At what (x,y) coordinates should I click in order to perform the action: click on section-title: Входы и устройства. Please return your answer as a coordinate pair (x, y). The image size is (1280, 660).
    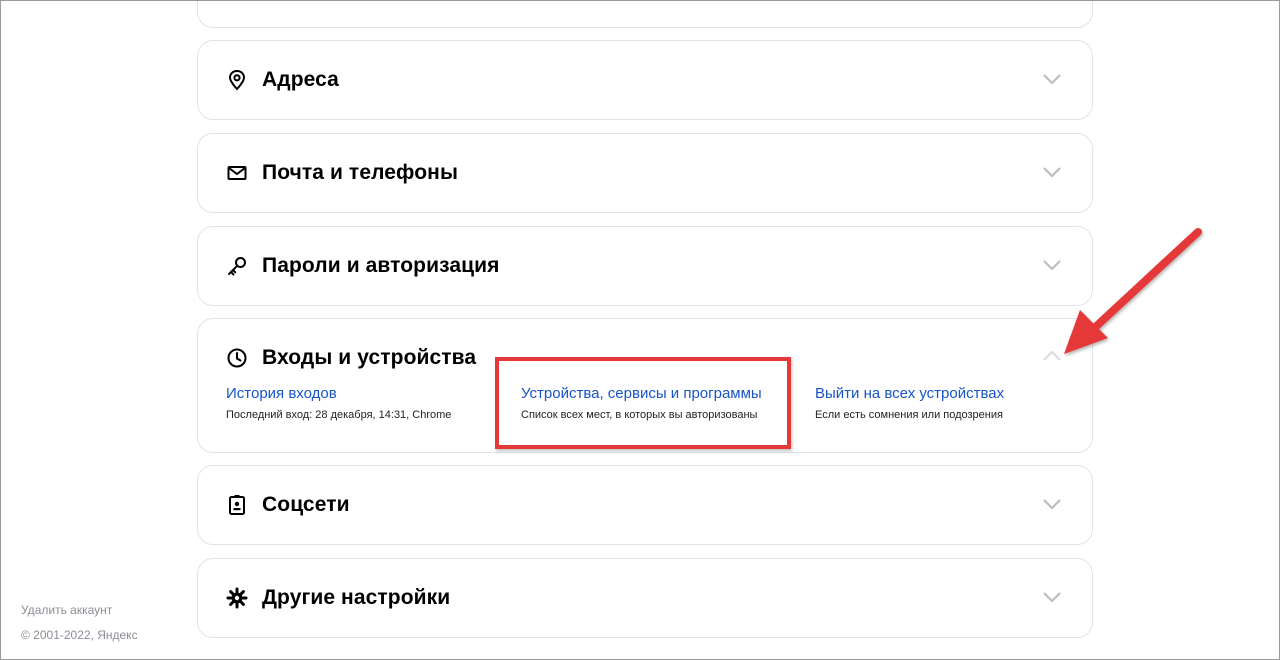
    Looking at the image, I should click on (369, 357).